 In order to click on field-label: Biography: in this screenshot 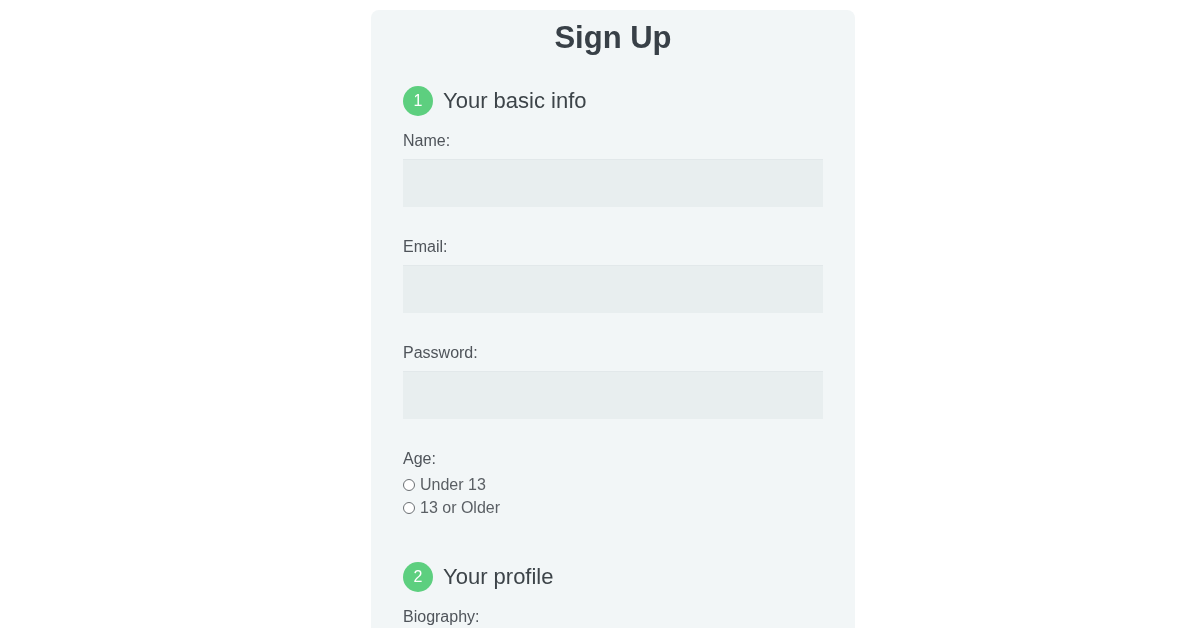, I will do `click(442, 617)`.